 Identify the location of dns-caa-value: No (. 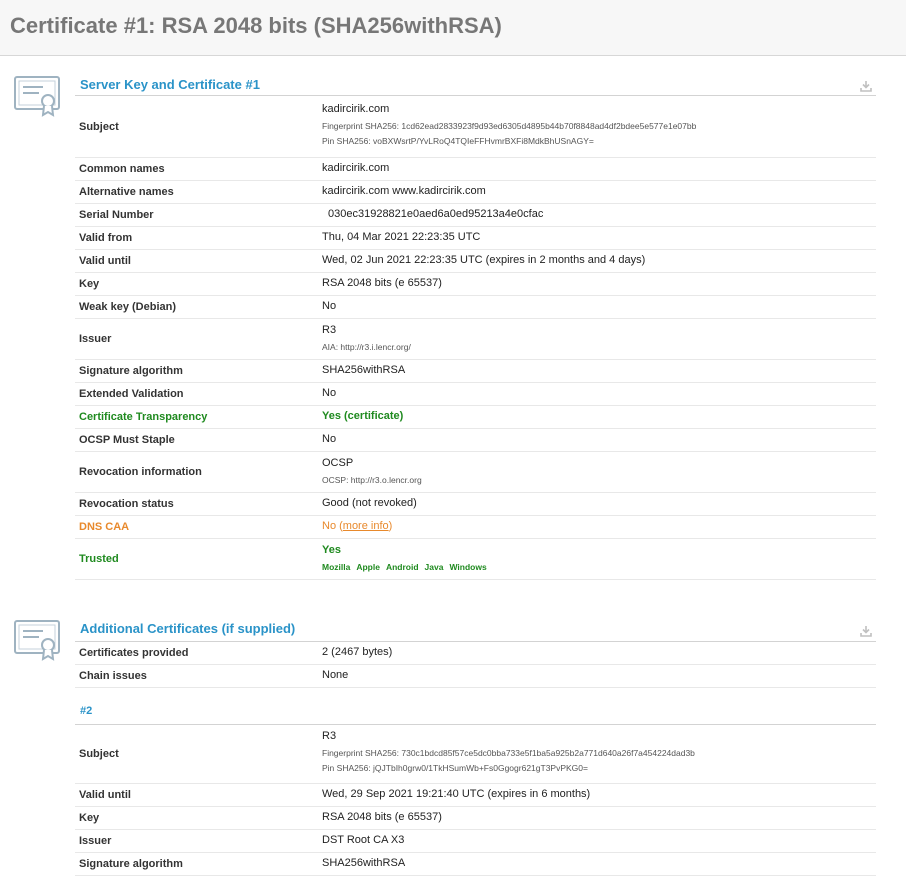
(332, 526).